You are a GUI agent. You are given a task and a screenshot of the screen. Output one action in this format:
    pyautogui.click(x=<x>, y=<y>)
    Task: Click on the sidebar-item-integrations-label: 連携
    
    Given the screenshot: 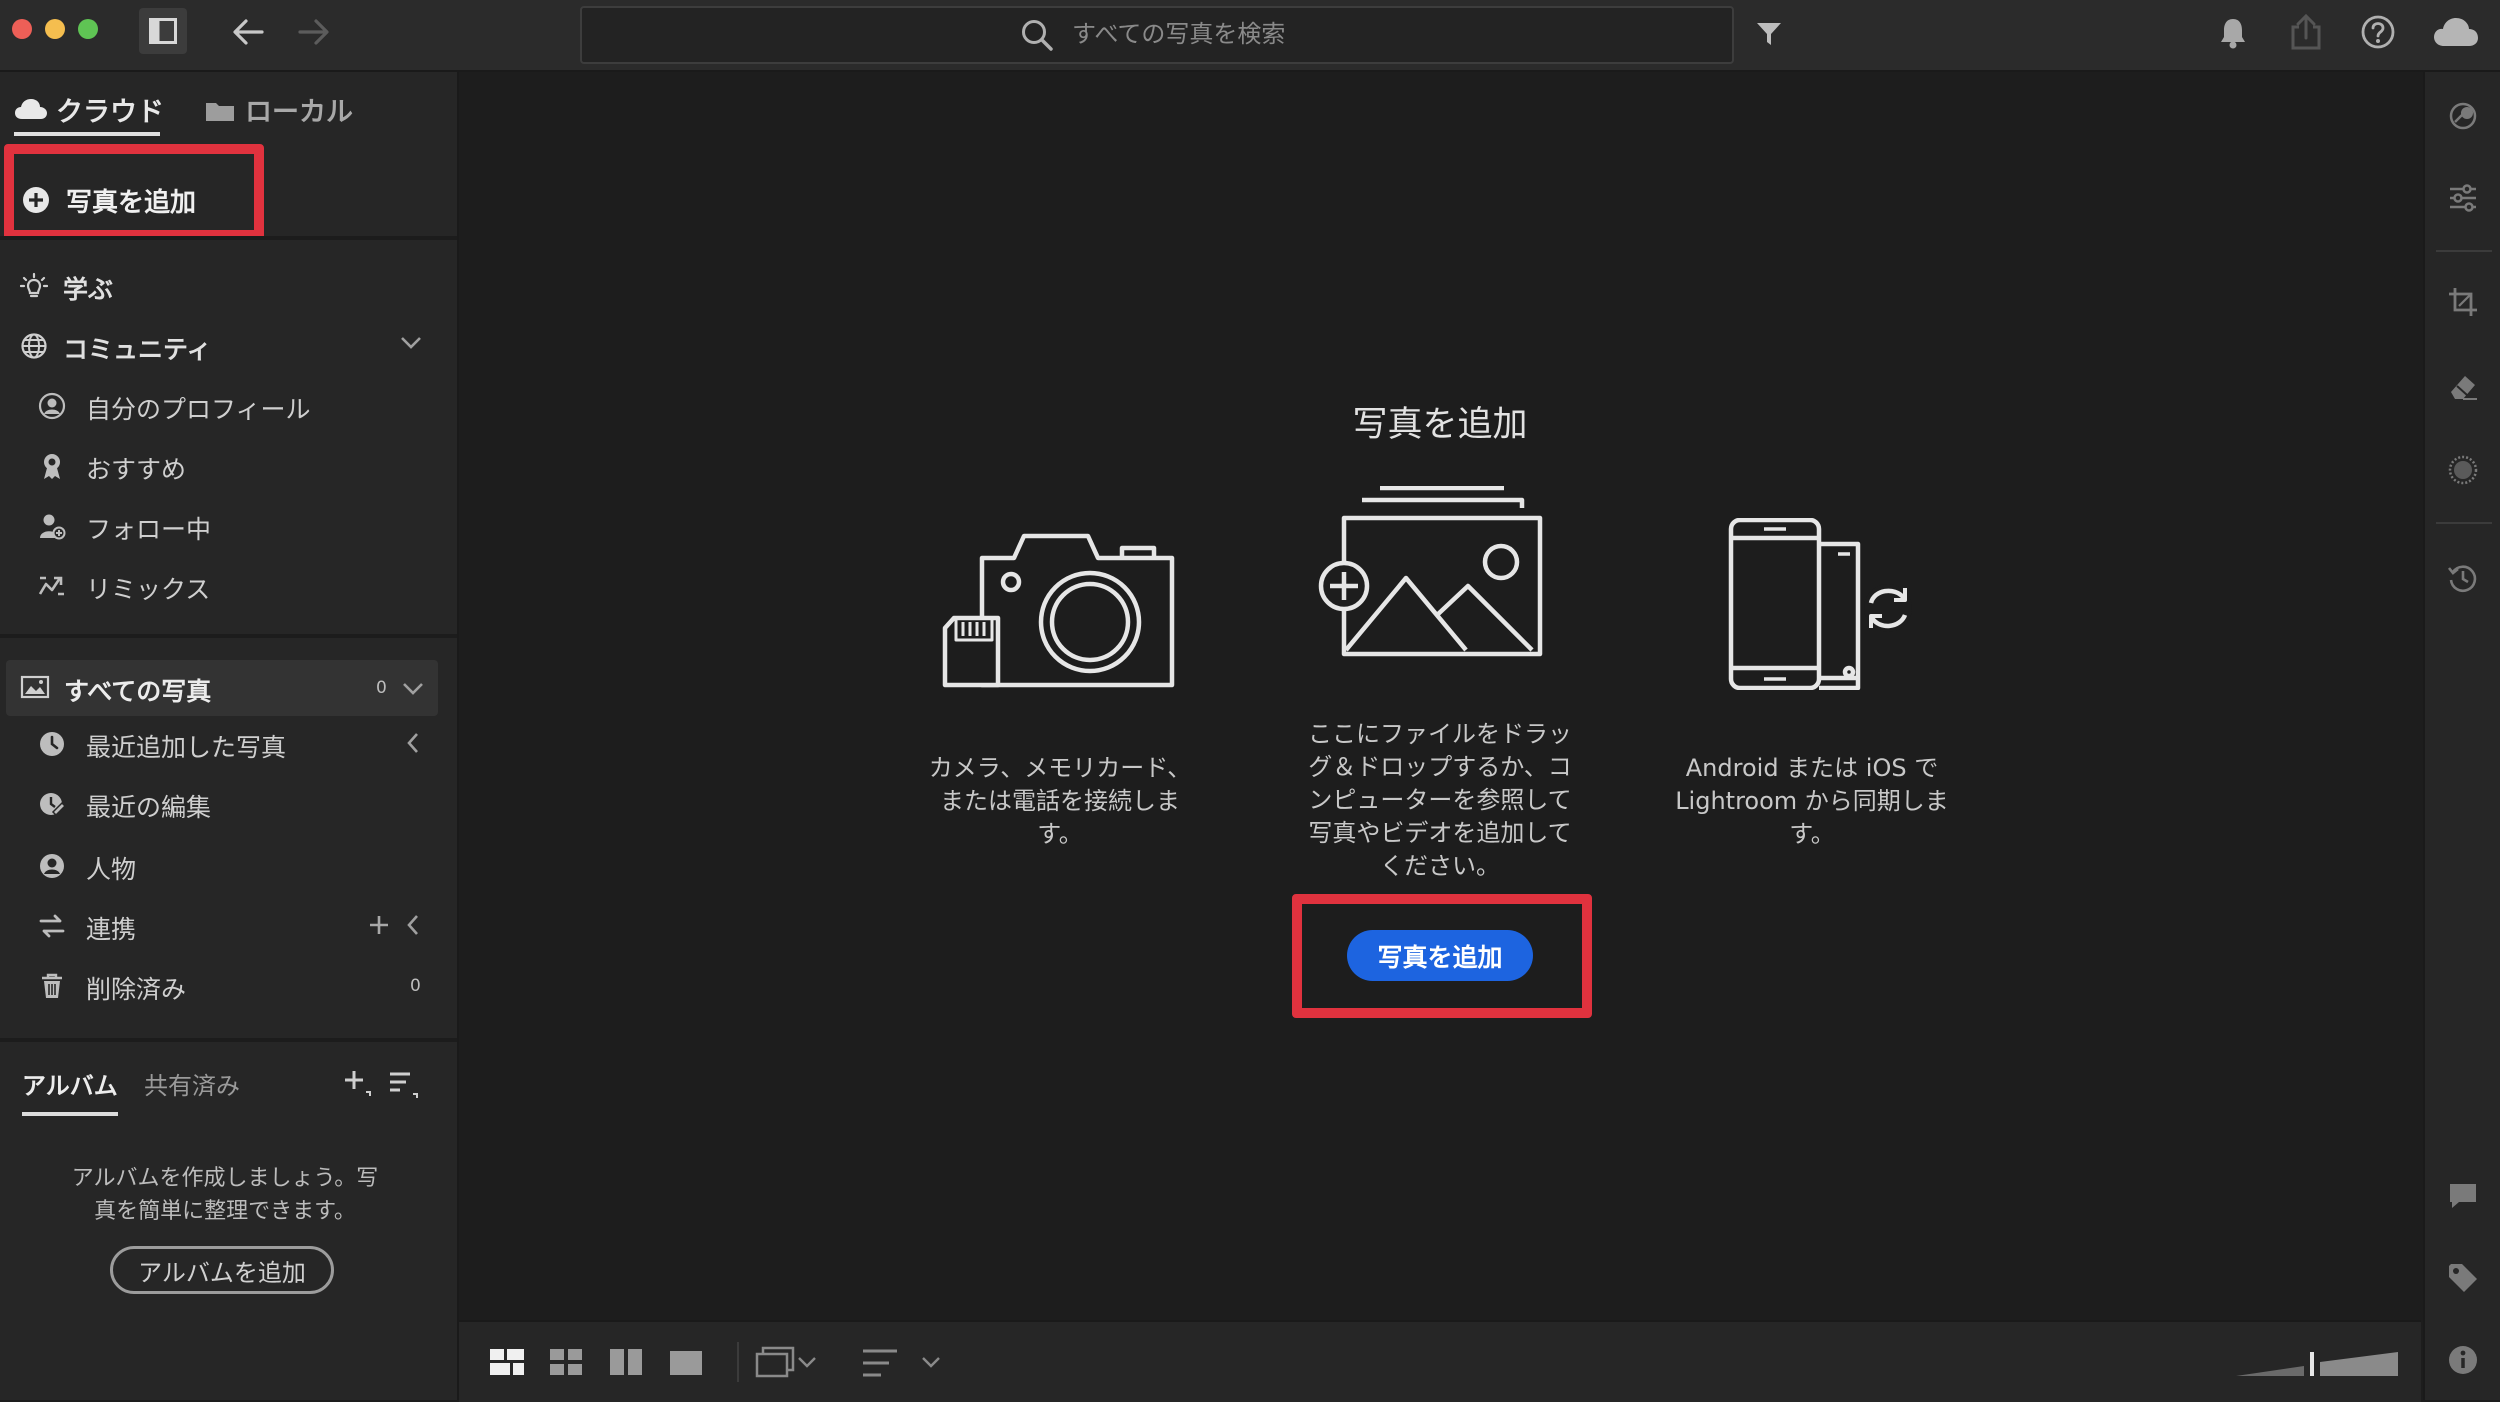 What is the action you would take?
    pyautogui.click(x=111, y=929)
    